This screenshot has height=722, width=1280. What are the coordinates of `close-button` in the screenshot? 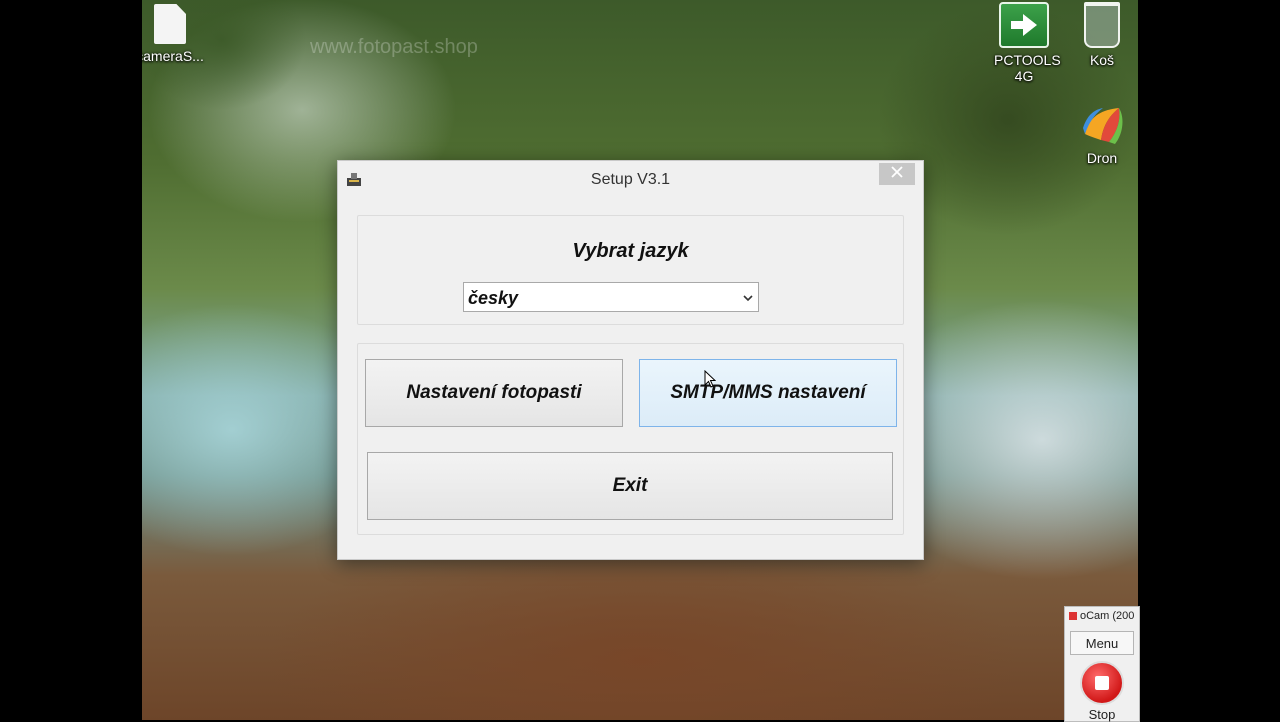 It's located at (897, 174).